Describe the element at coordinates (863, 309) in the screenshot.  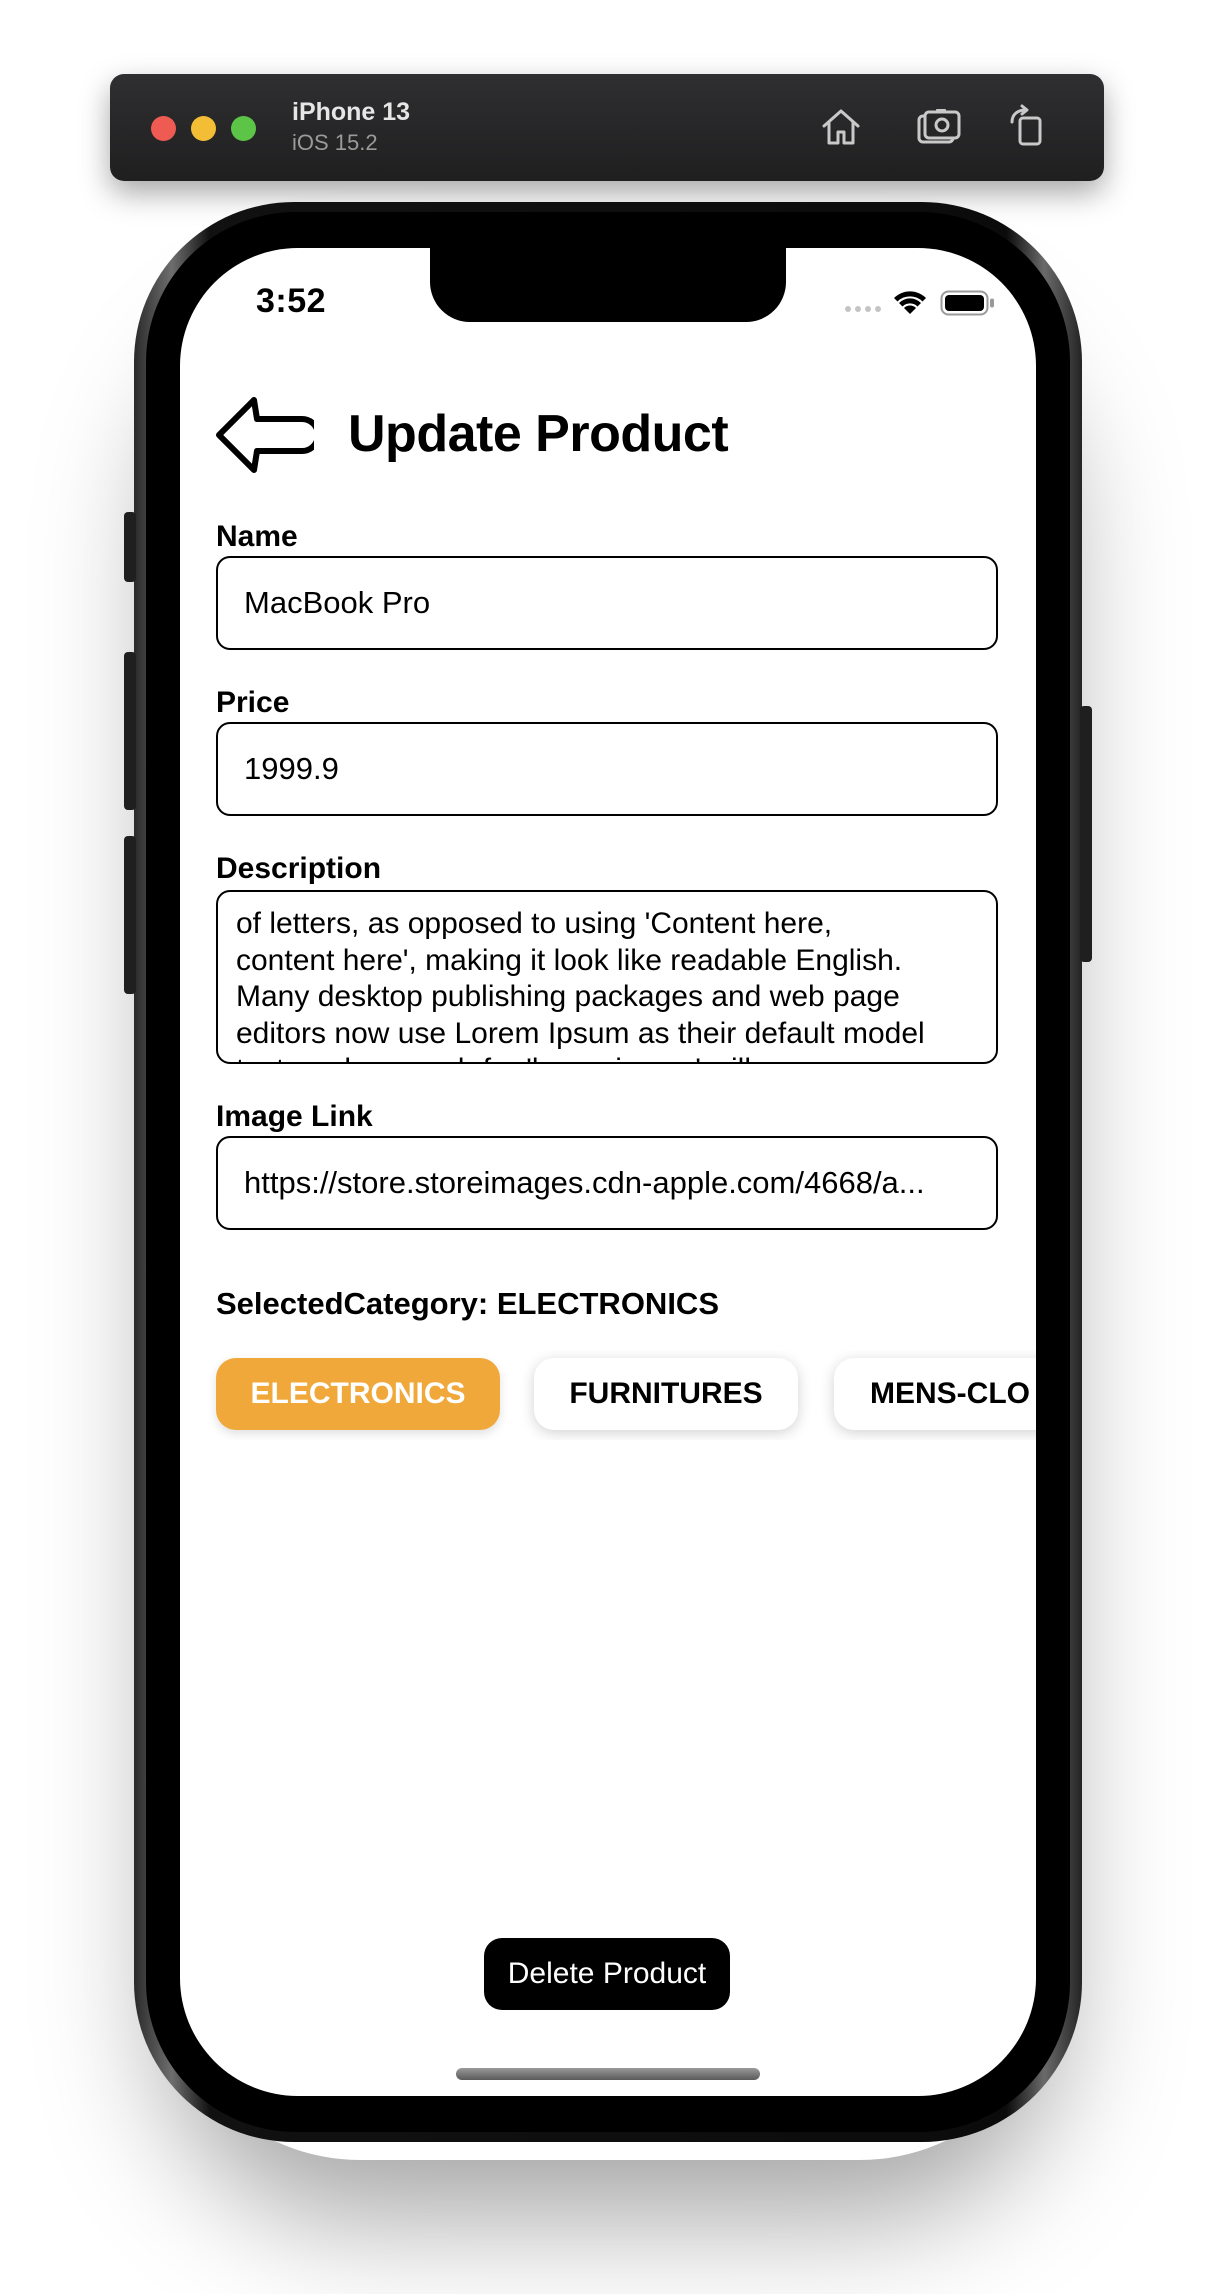
I see `cellular-signal-icon` at that location.